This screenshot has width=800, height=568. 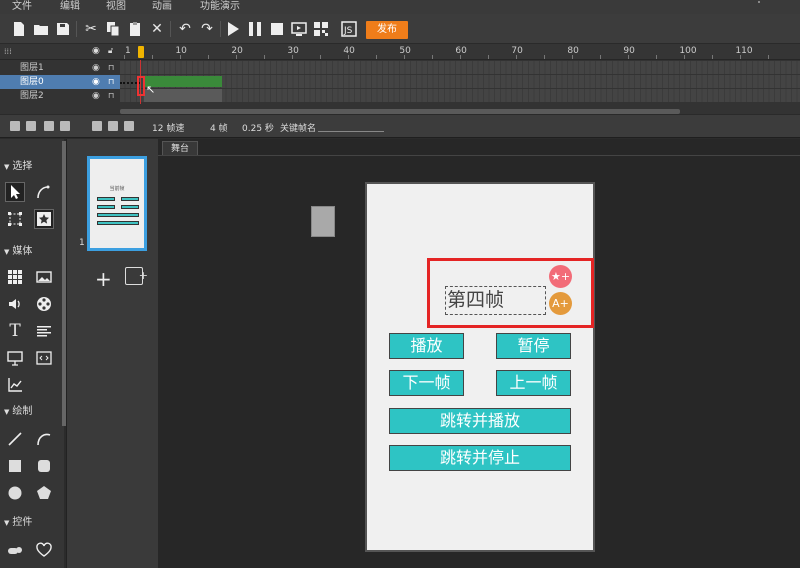 What do you see at coordinates (31, 126) in the screenshot?
I see `folder-icon` at bounding box center [31, 126].